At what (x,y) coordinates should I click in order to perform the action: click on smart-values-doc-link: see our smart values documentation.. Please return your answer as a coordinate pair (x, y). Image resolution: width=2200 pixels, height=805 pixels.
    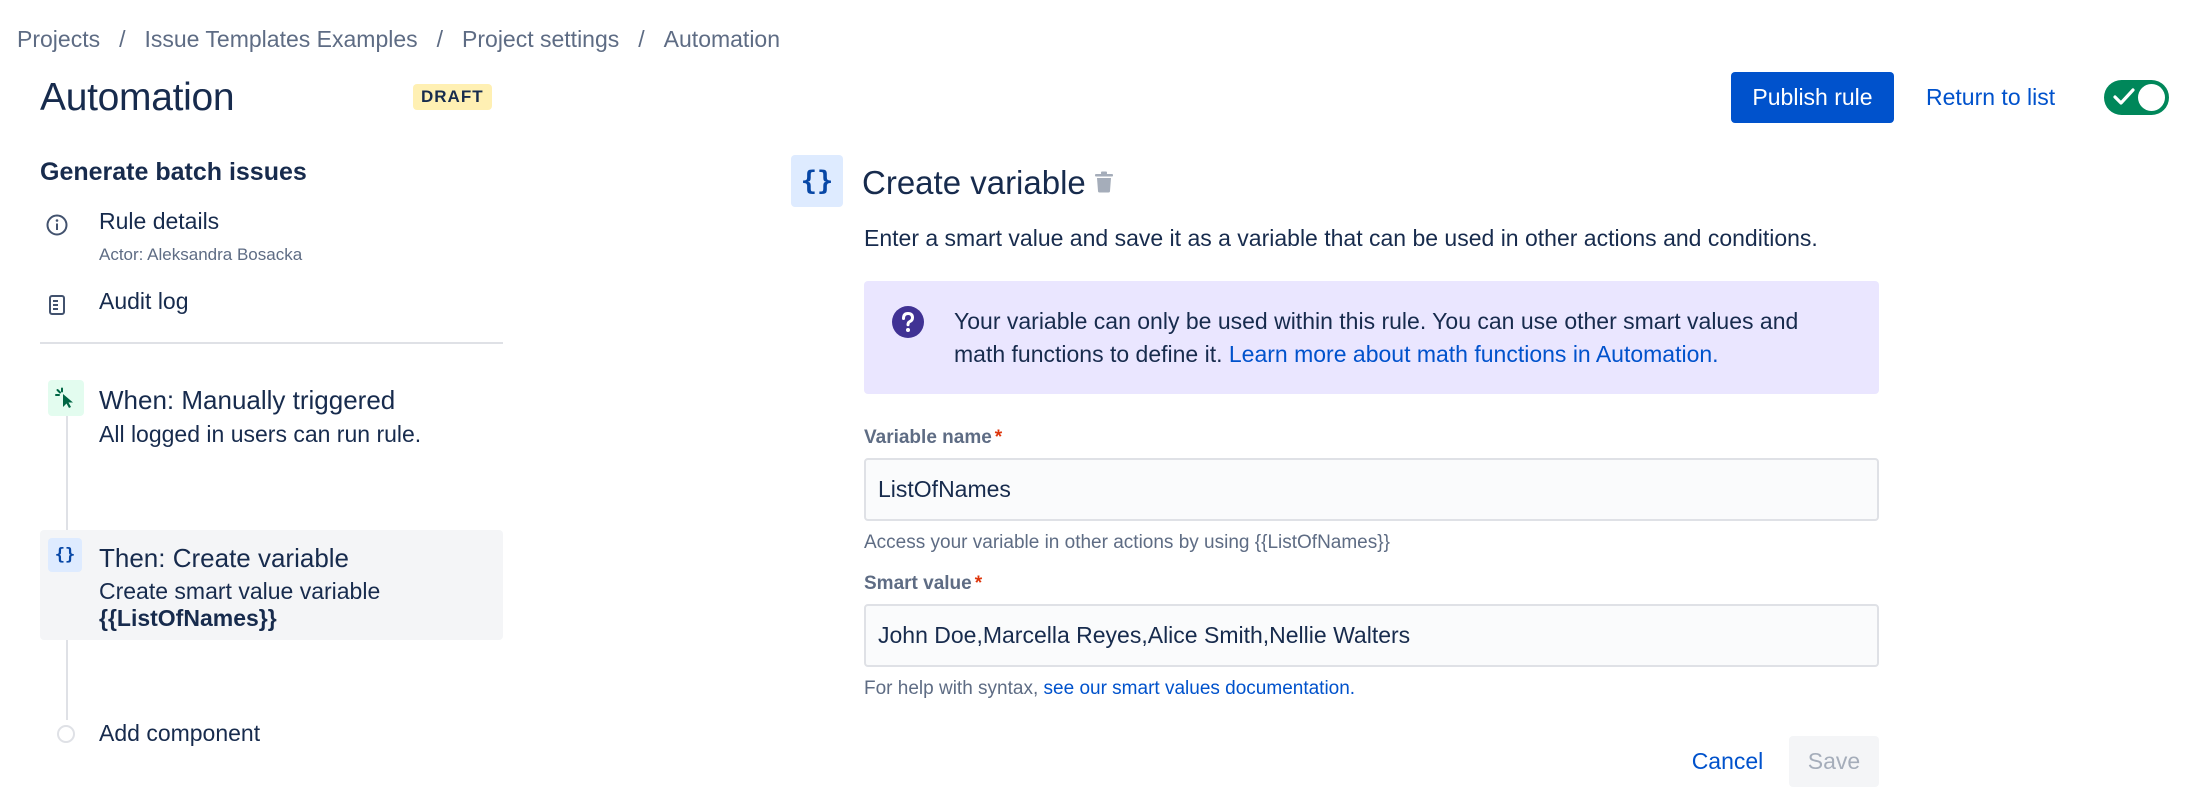
    Looking at the image, I should click on (1200, 688).